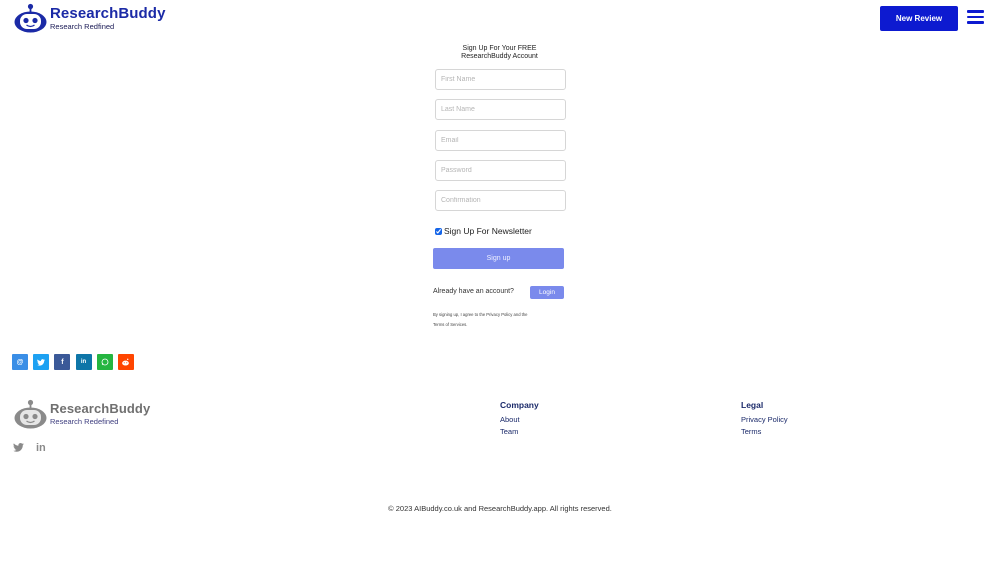  Describe the element at coordinates (500, 79) in the screenshot. I see `first-name-input` at that location.